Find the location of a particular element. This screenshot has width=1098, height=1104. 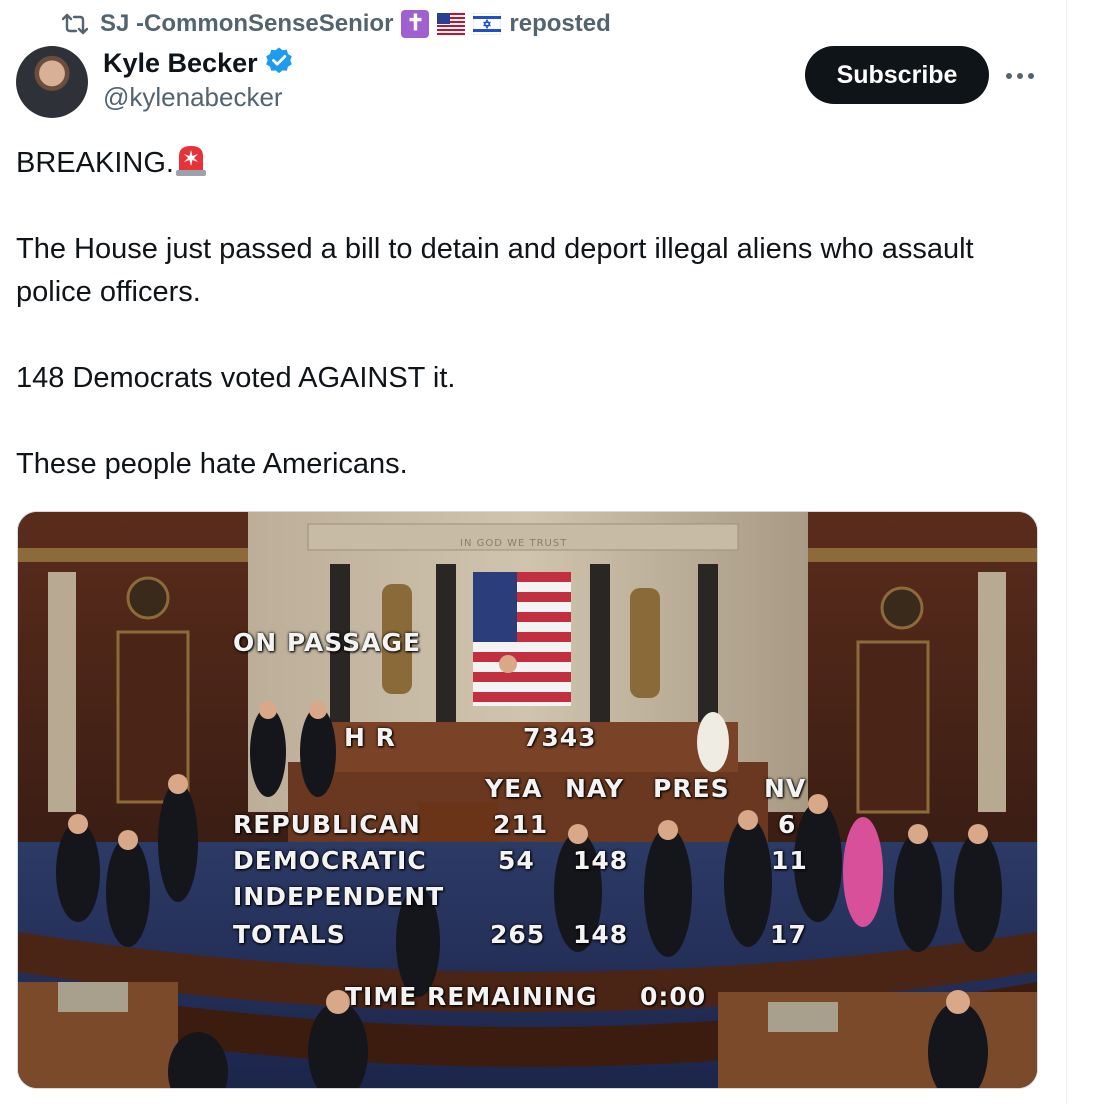

author-handle: @kylenabecker is located at coordinates (193, 97).